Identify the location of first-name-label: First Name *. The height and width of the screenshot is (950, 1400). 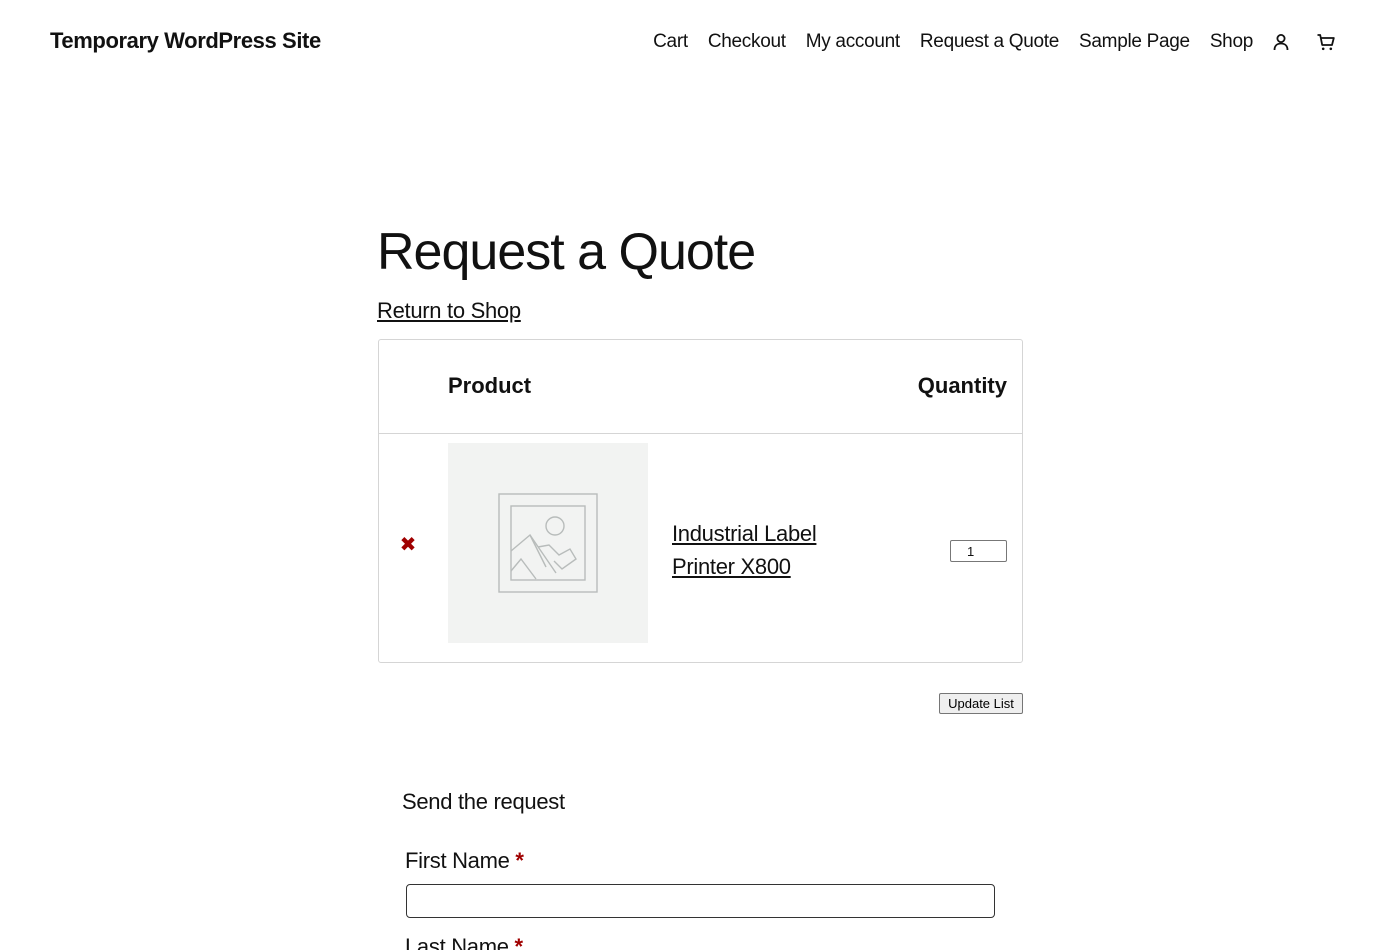
(464, 861).